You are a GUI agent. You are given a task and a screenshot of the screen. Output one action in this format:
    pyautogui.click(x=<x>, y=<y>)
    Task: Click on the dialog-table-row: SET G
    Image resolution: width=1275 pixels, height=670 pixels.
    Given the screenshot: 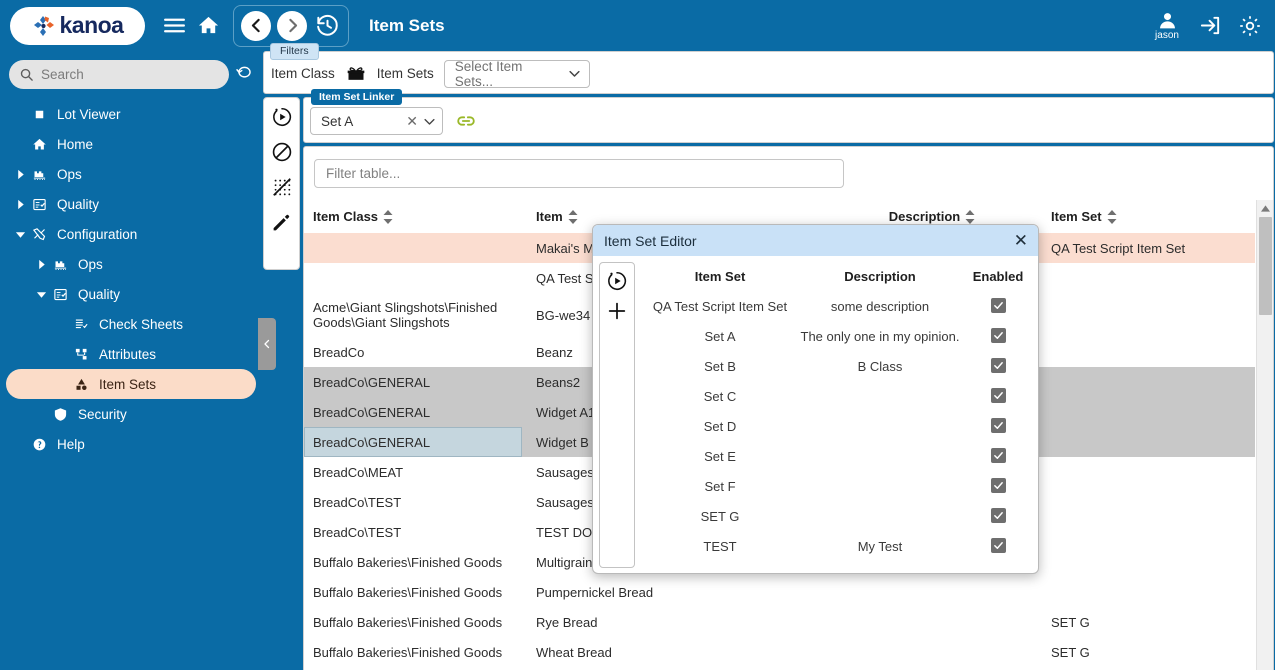 What is the action you would take?
    pyautogui.click(x=838, y=516)
    